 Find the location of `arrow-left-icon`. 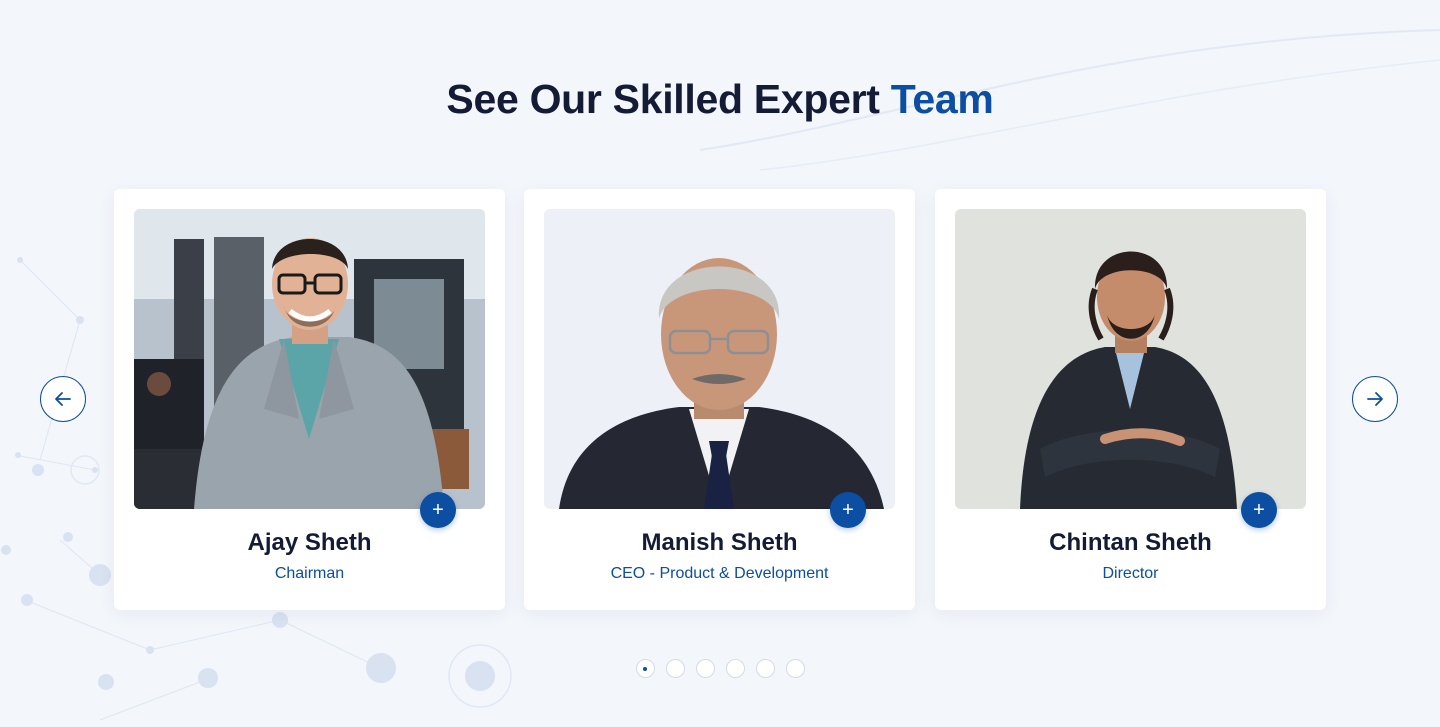

arrow-left-icon is located at coordinates (63, 399).